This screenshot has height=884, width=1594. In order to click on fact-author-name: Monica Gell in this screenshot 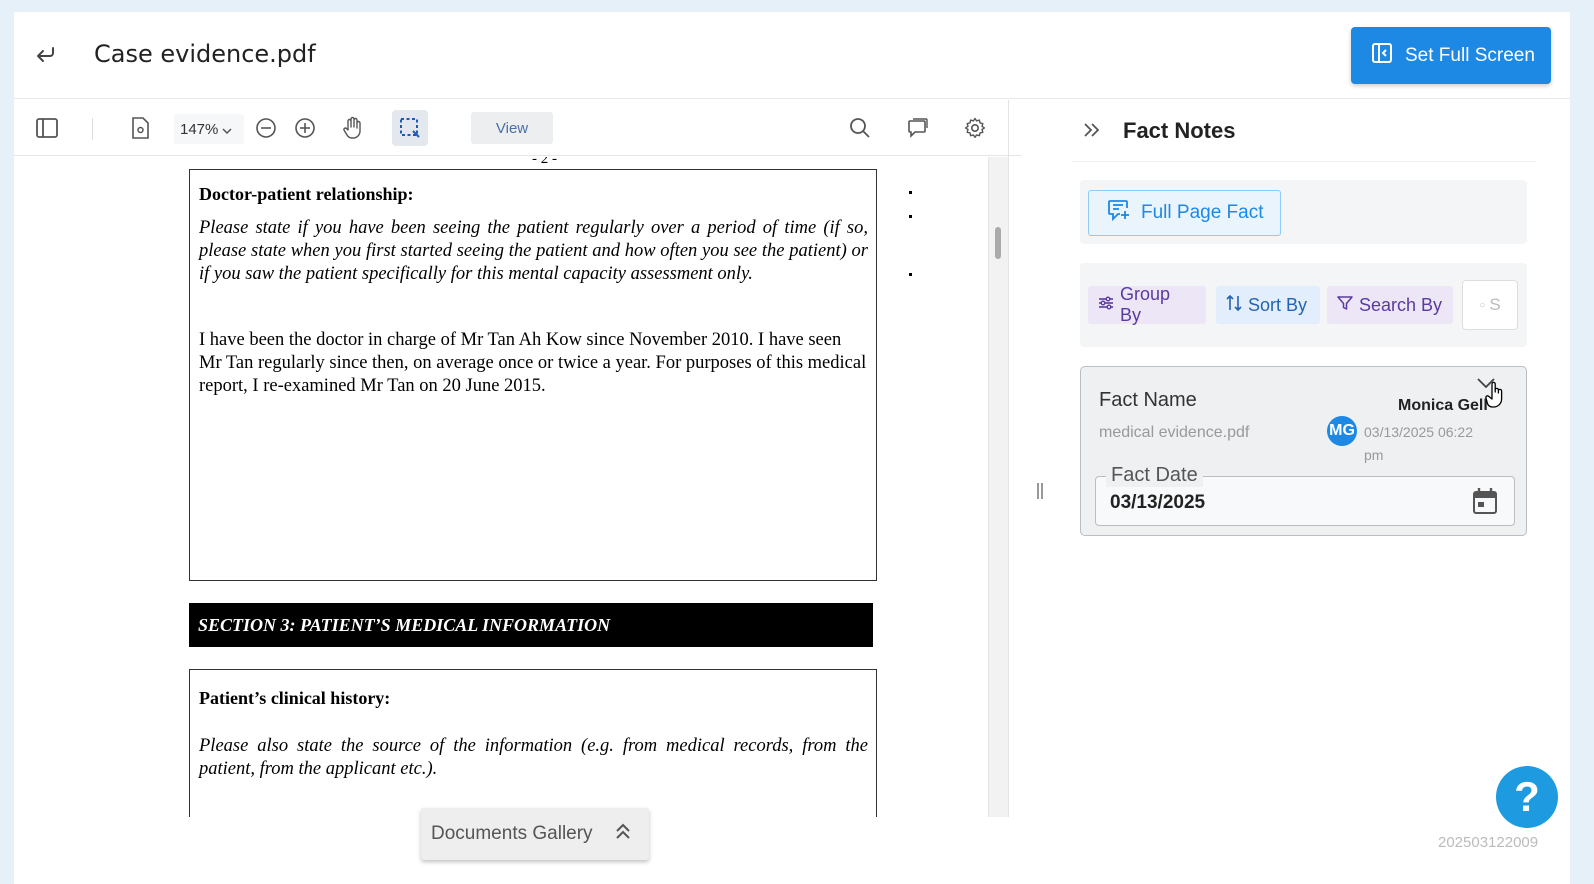, I will do `click(1443, 405)`.